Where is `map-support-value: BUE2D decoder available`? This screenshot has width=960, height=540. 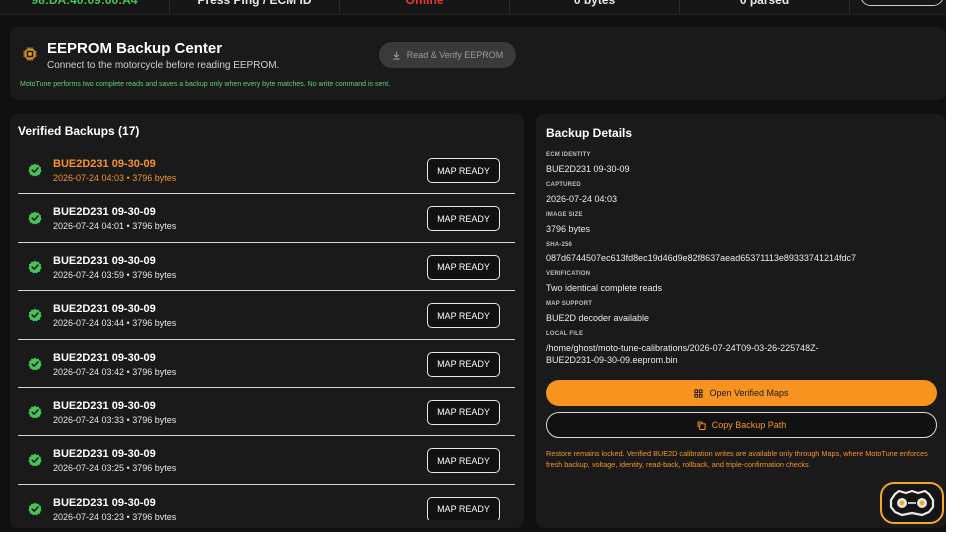 map-support-value: BUE2D decoder available is located at coordinates (598, 318).